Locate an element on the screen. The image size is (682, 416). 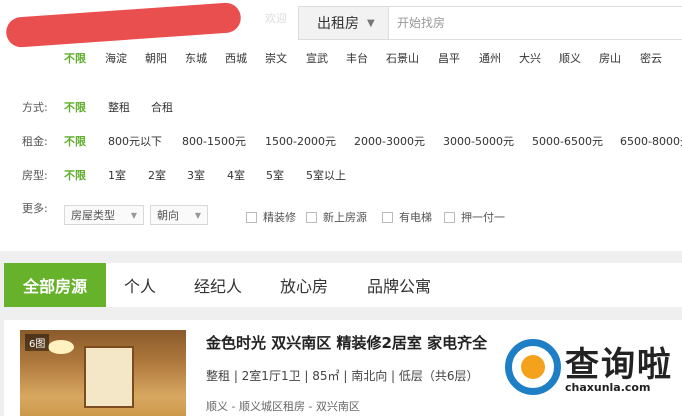
rent-option: 800-1500元 is located at coordinates (214, 141).